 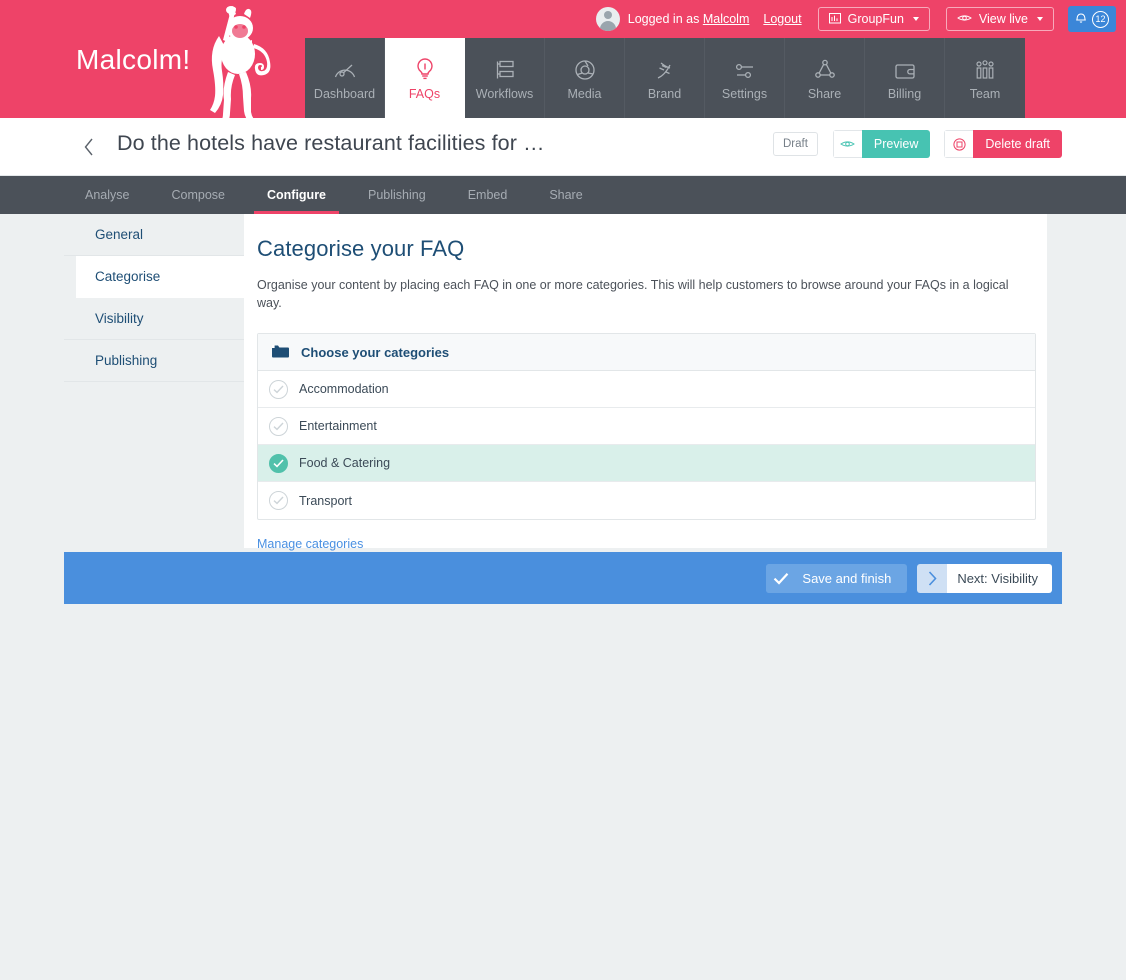 I want to click on checkbox-icon-checked, so click(x=278, y=463).